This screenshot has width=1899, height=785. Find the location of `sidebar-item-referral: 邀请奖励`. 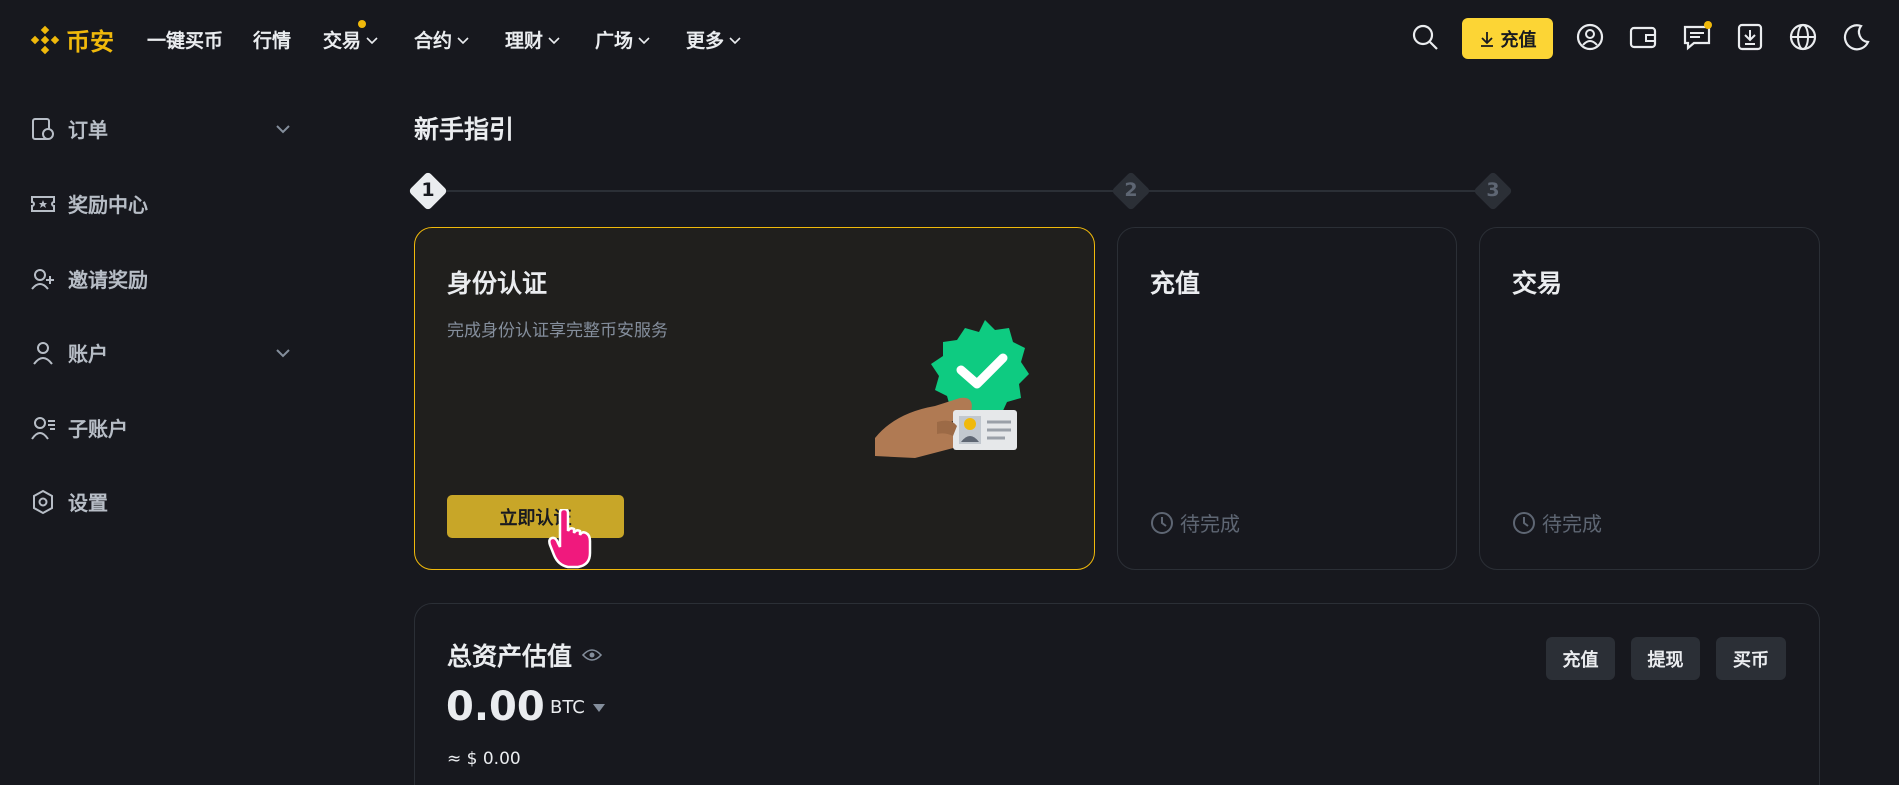

sidebar-item-referral: 邀请奖励 is located at coordinates (89, 278).